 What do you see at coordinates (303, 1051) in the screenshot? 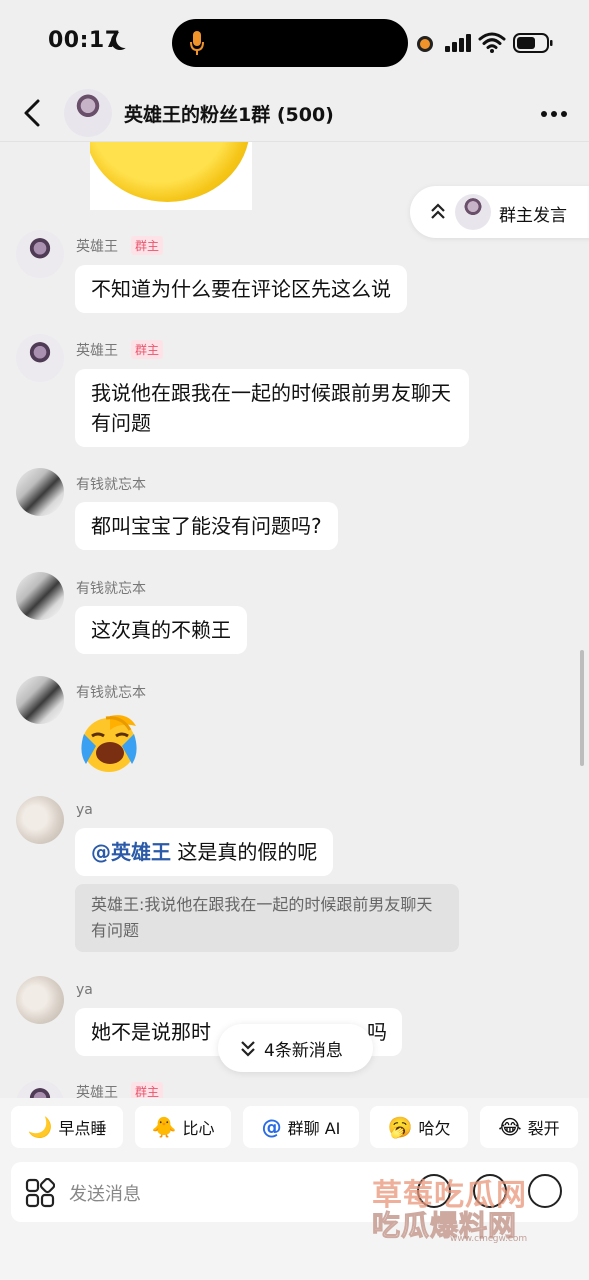
I see `new-messages-label: 4条新消息` at bounding box center [303, 1051].